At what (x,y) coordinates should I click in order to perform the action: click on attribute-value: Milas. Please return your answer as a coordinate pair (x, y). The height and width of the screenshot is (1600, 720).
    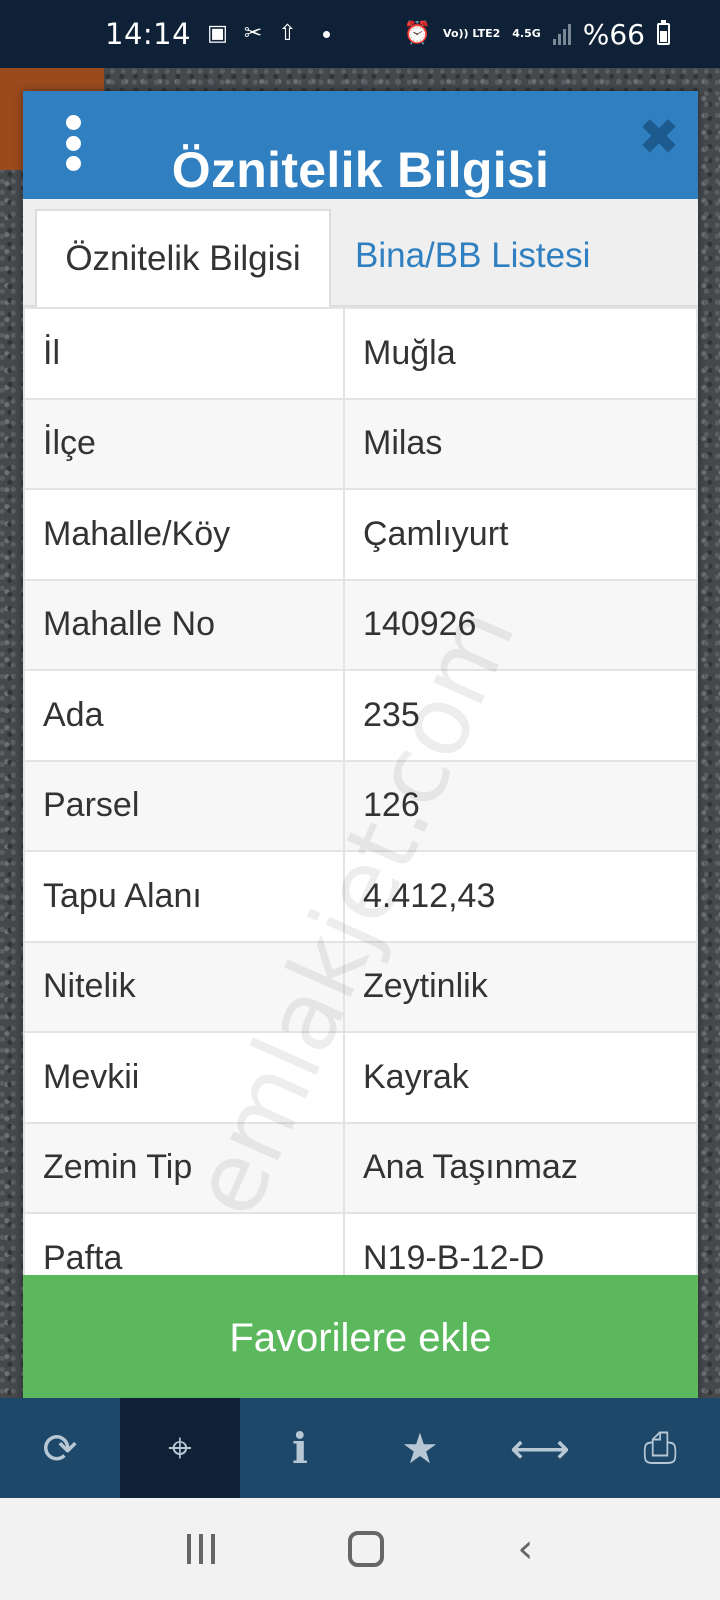
    Looking at the image, I should click on (520, 443).